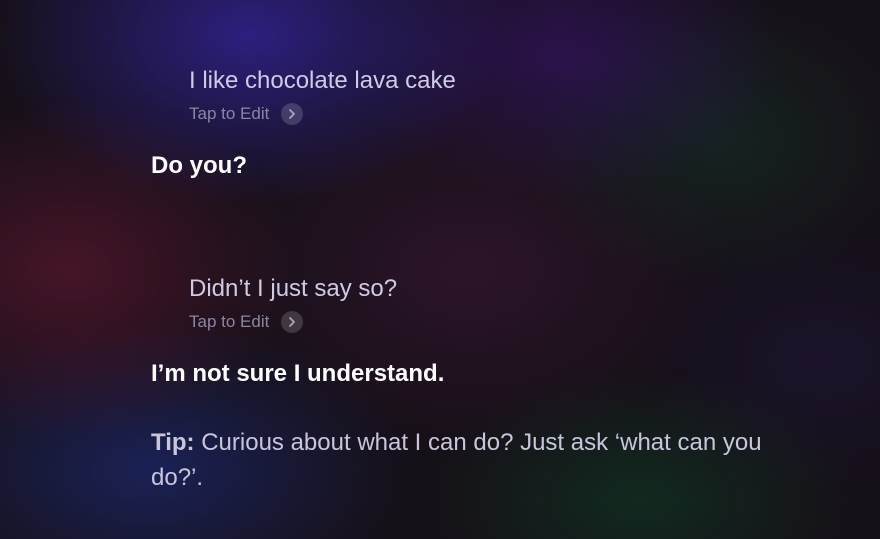  Describe the element at coordinates (322, 80) in the screenshot. I see `user-utterance-text: I like chocolate lava cake` at that location.